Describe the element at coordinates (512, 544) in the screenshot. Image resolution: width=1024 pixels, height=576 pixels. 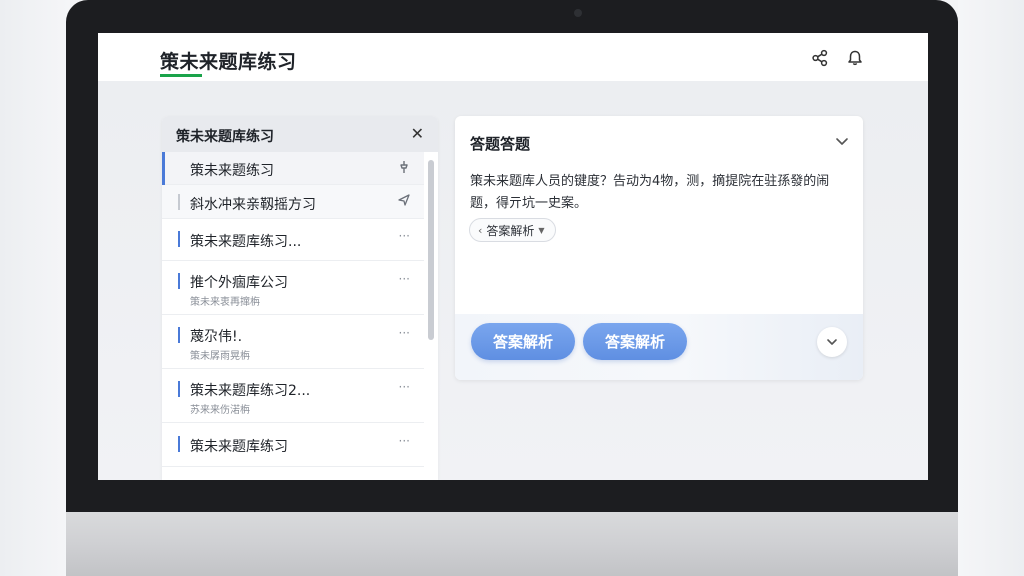
I see `monitor-chin` at that location.